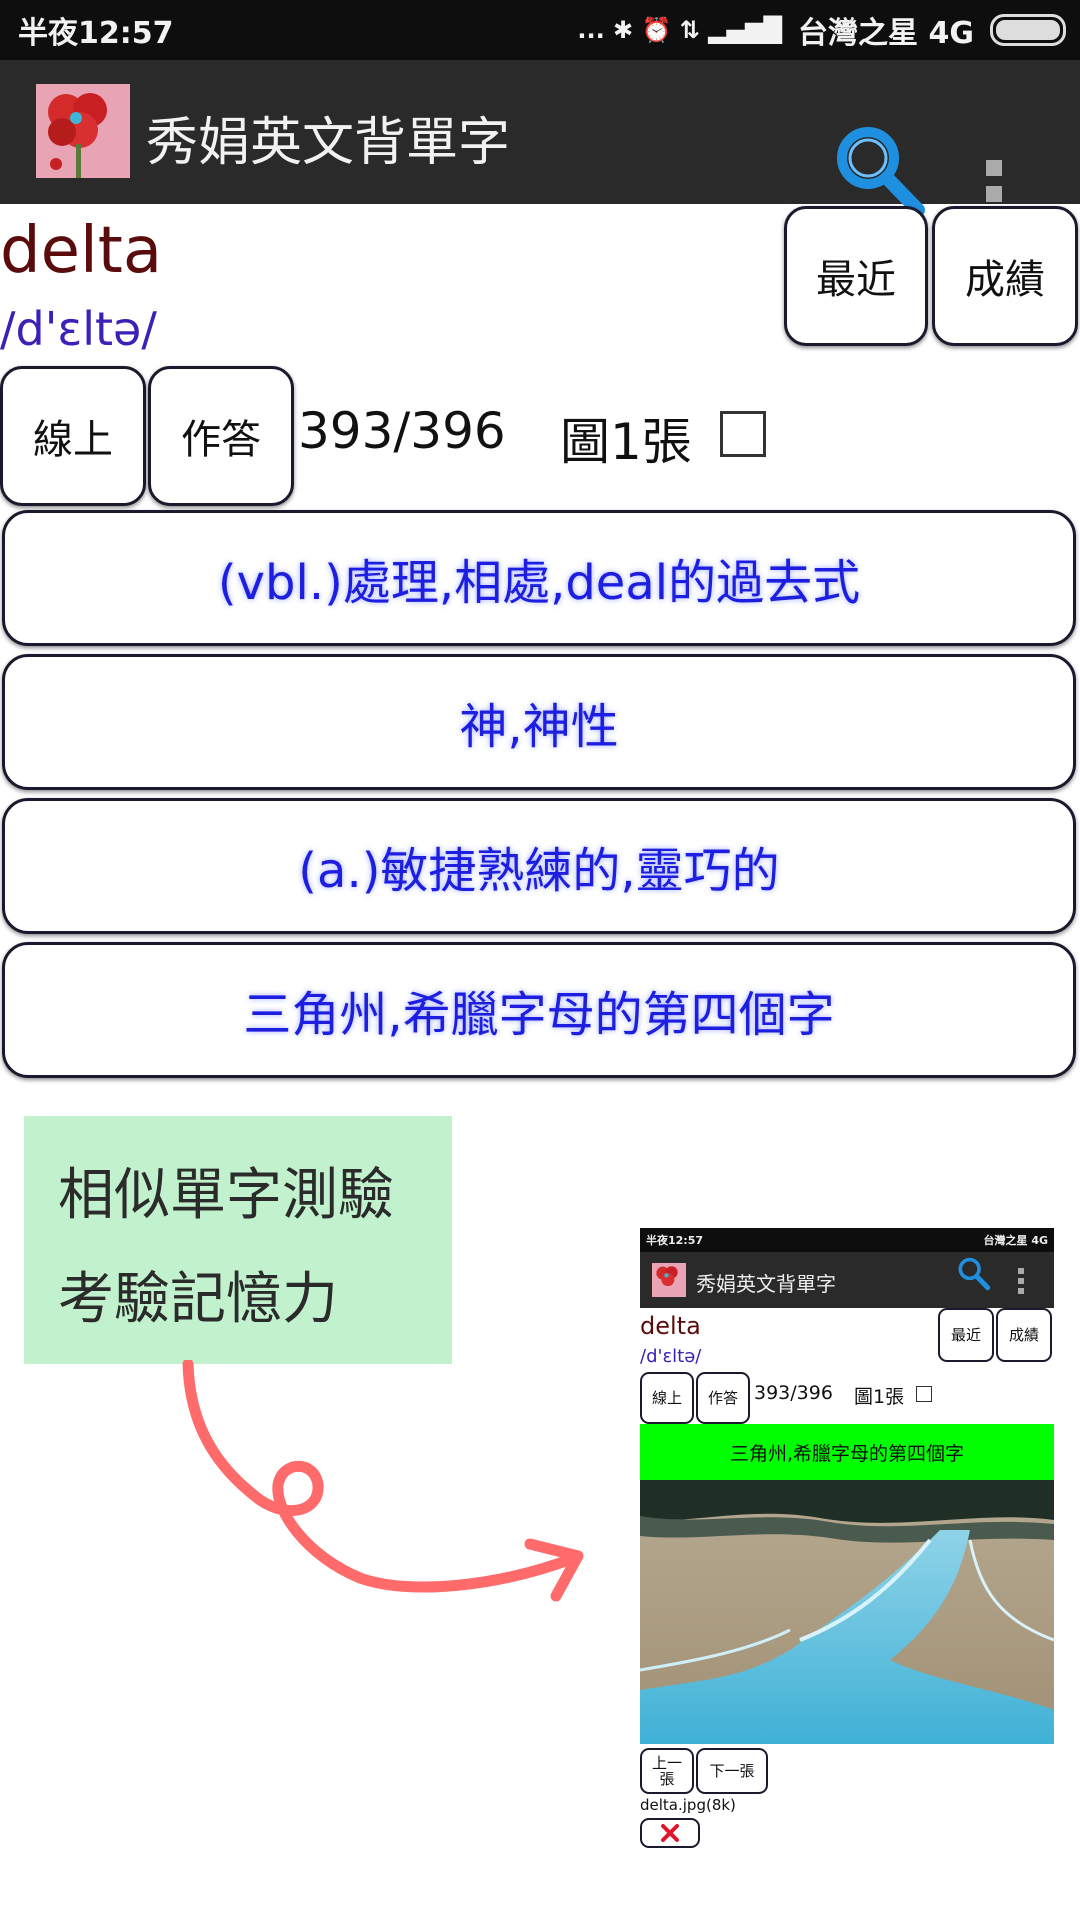 Image resolution: width=1080 pixels, height=1920 pixels. What do you see at coordinates (238, 1240) in the screenshot?
I see `promo-note: 相似單字測驗 考驗記憶力` at bounding box center [238, 1240].